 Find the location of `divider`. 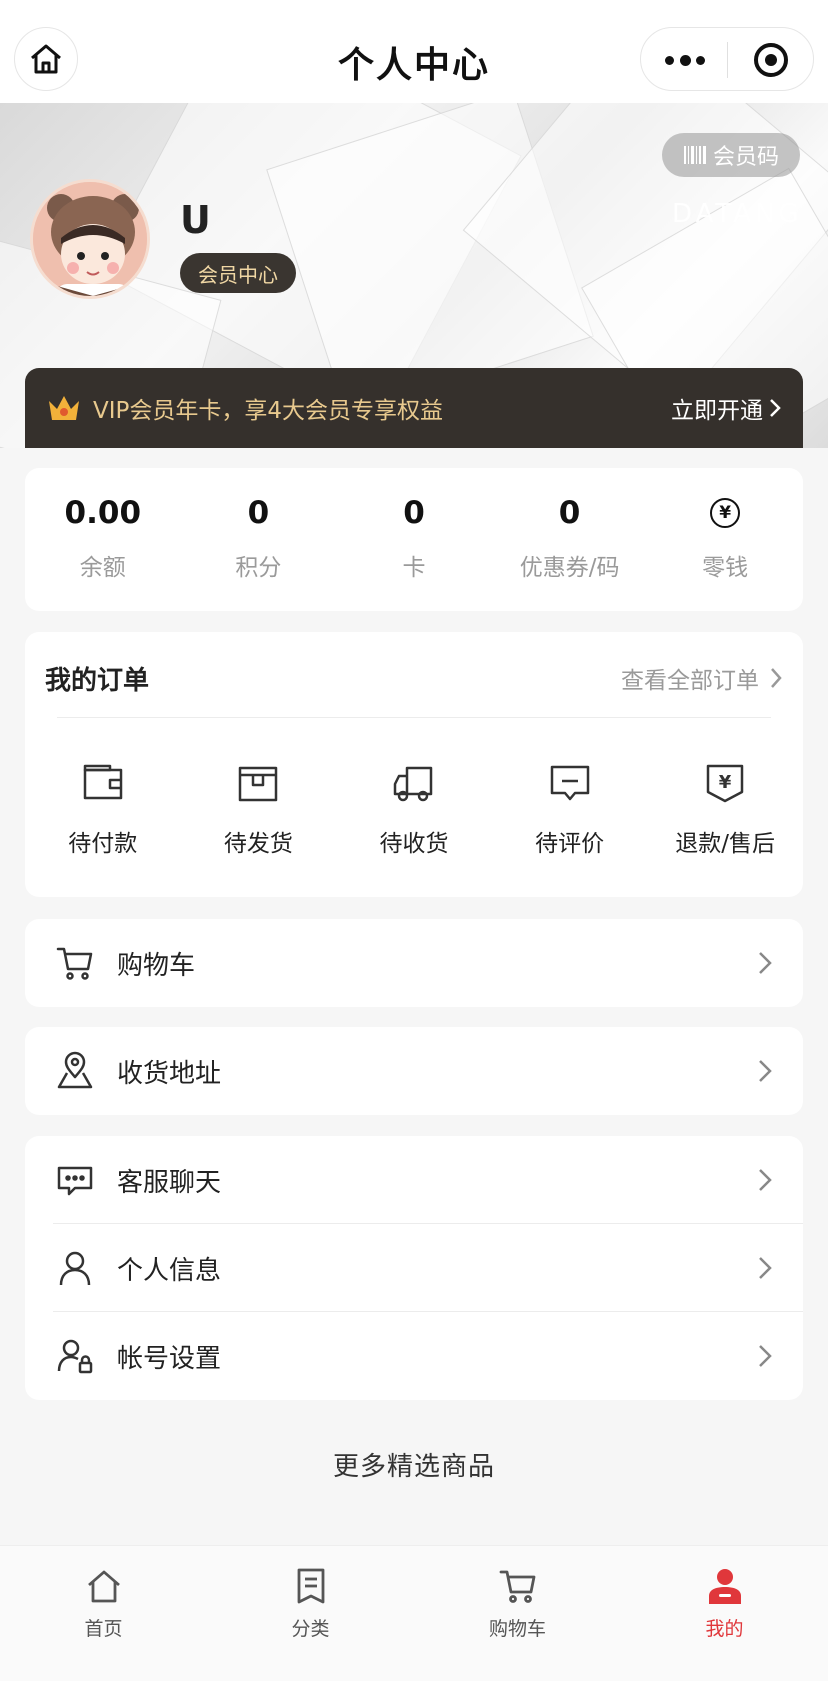

divider is located at coordinates (414, 717).